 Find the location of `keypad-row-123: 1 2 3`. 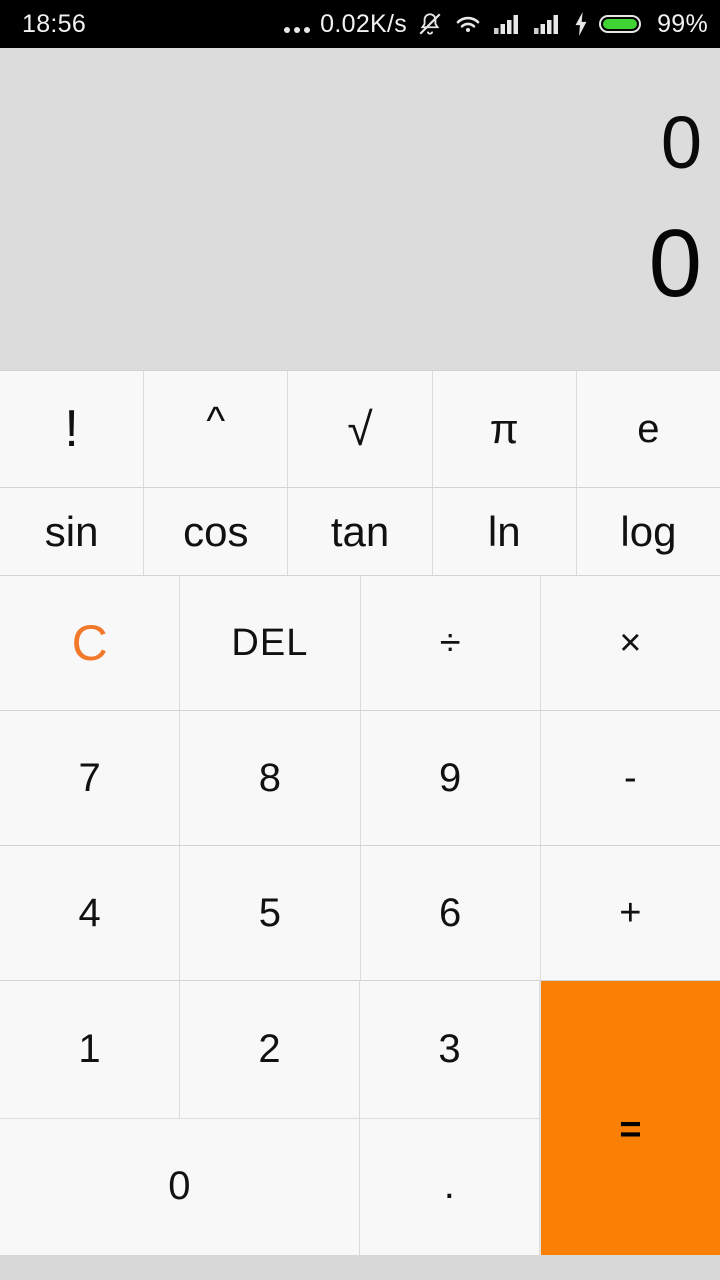

keypad-row-123: 1 2 3 is located at coordinates (270, 1049).